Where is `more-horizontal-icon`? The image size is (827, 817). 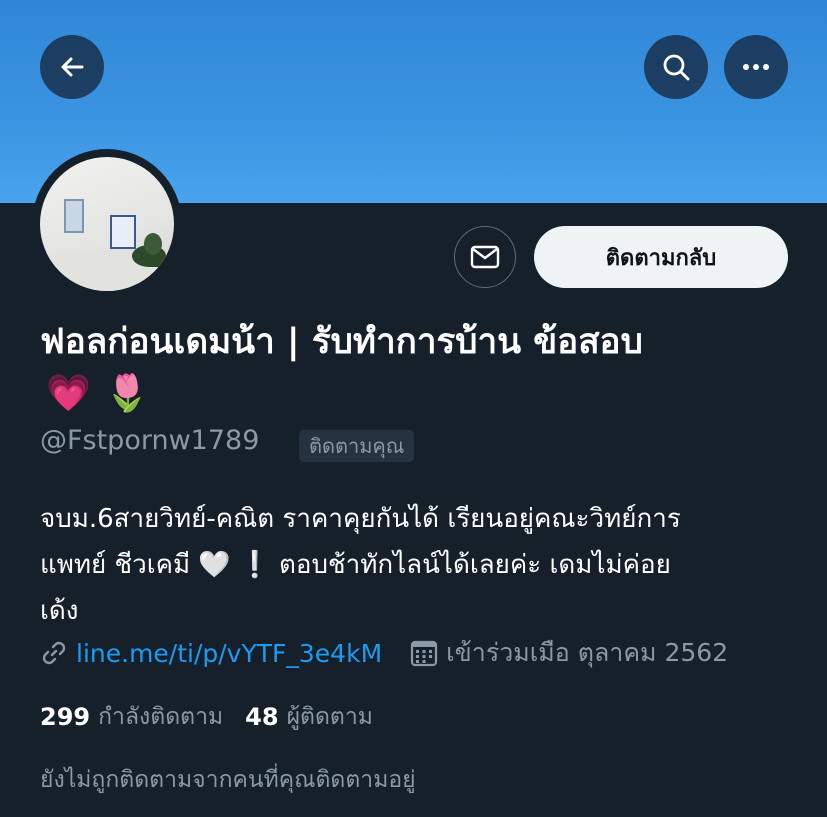 more-horizontal-icon is located at coordinates (756, 67).